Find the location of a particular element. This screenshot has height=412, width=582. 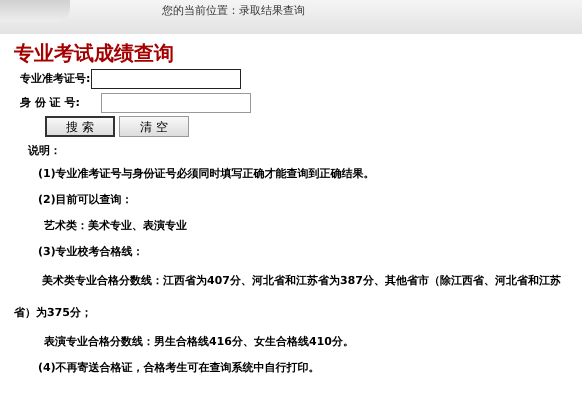

note-text: (4)不再寄送合格证，合格考生可在查询系统中自行打印。 is located at coordinates (179, 368).